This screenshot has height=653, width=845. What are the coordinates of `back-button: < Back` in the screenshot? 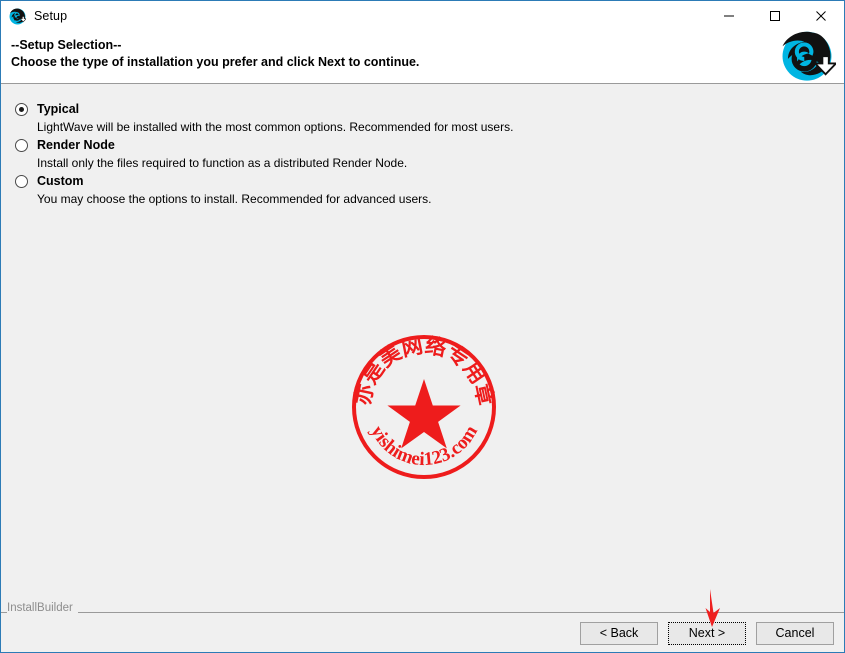 It's located at (619, 633).